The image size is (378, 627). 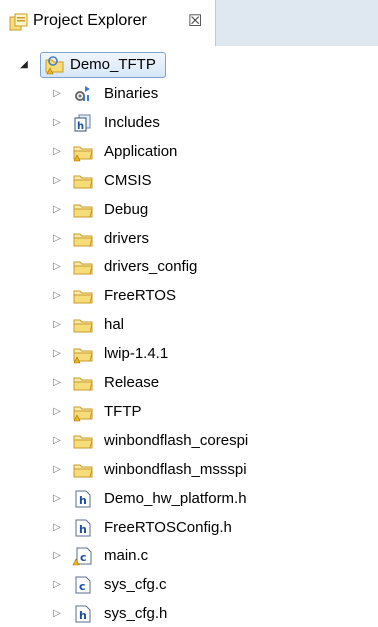 What do you see at coordinates (175, 469) in the screenshot?
I see `tree-item-label: winbondflash_mssspi` at bounding box center [175, 469].